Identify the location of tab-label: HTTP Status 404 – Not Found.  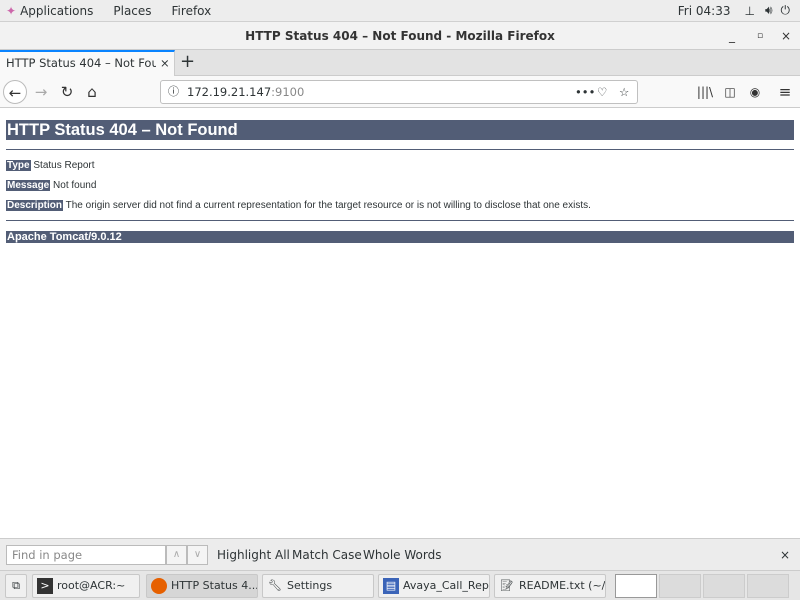
(81, 63).